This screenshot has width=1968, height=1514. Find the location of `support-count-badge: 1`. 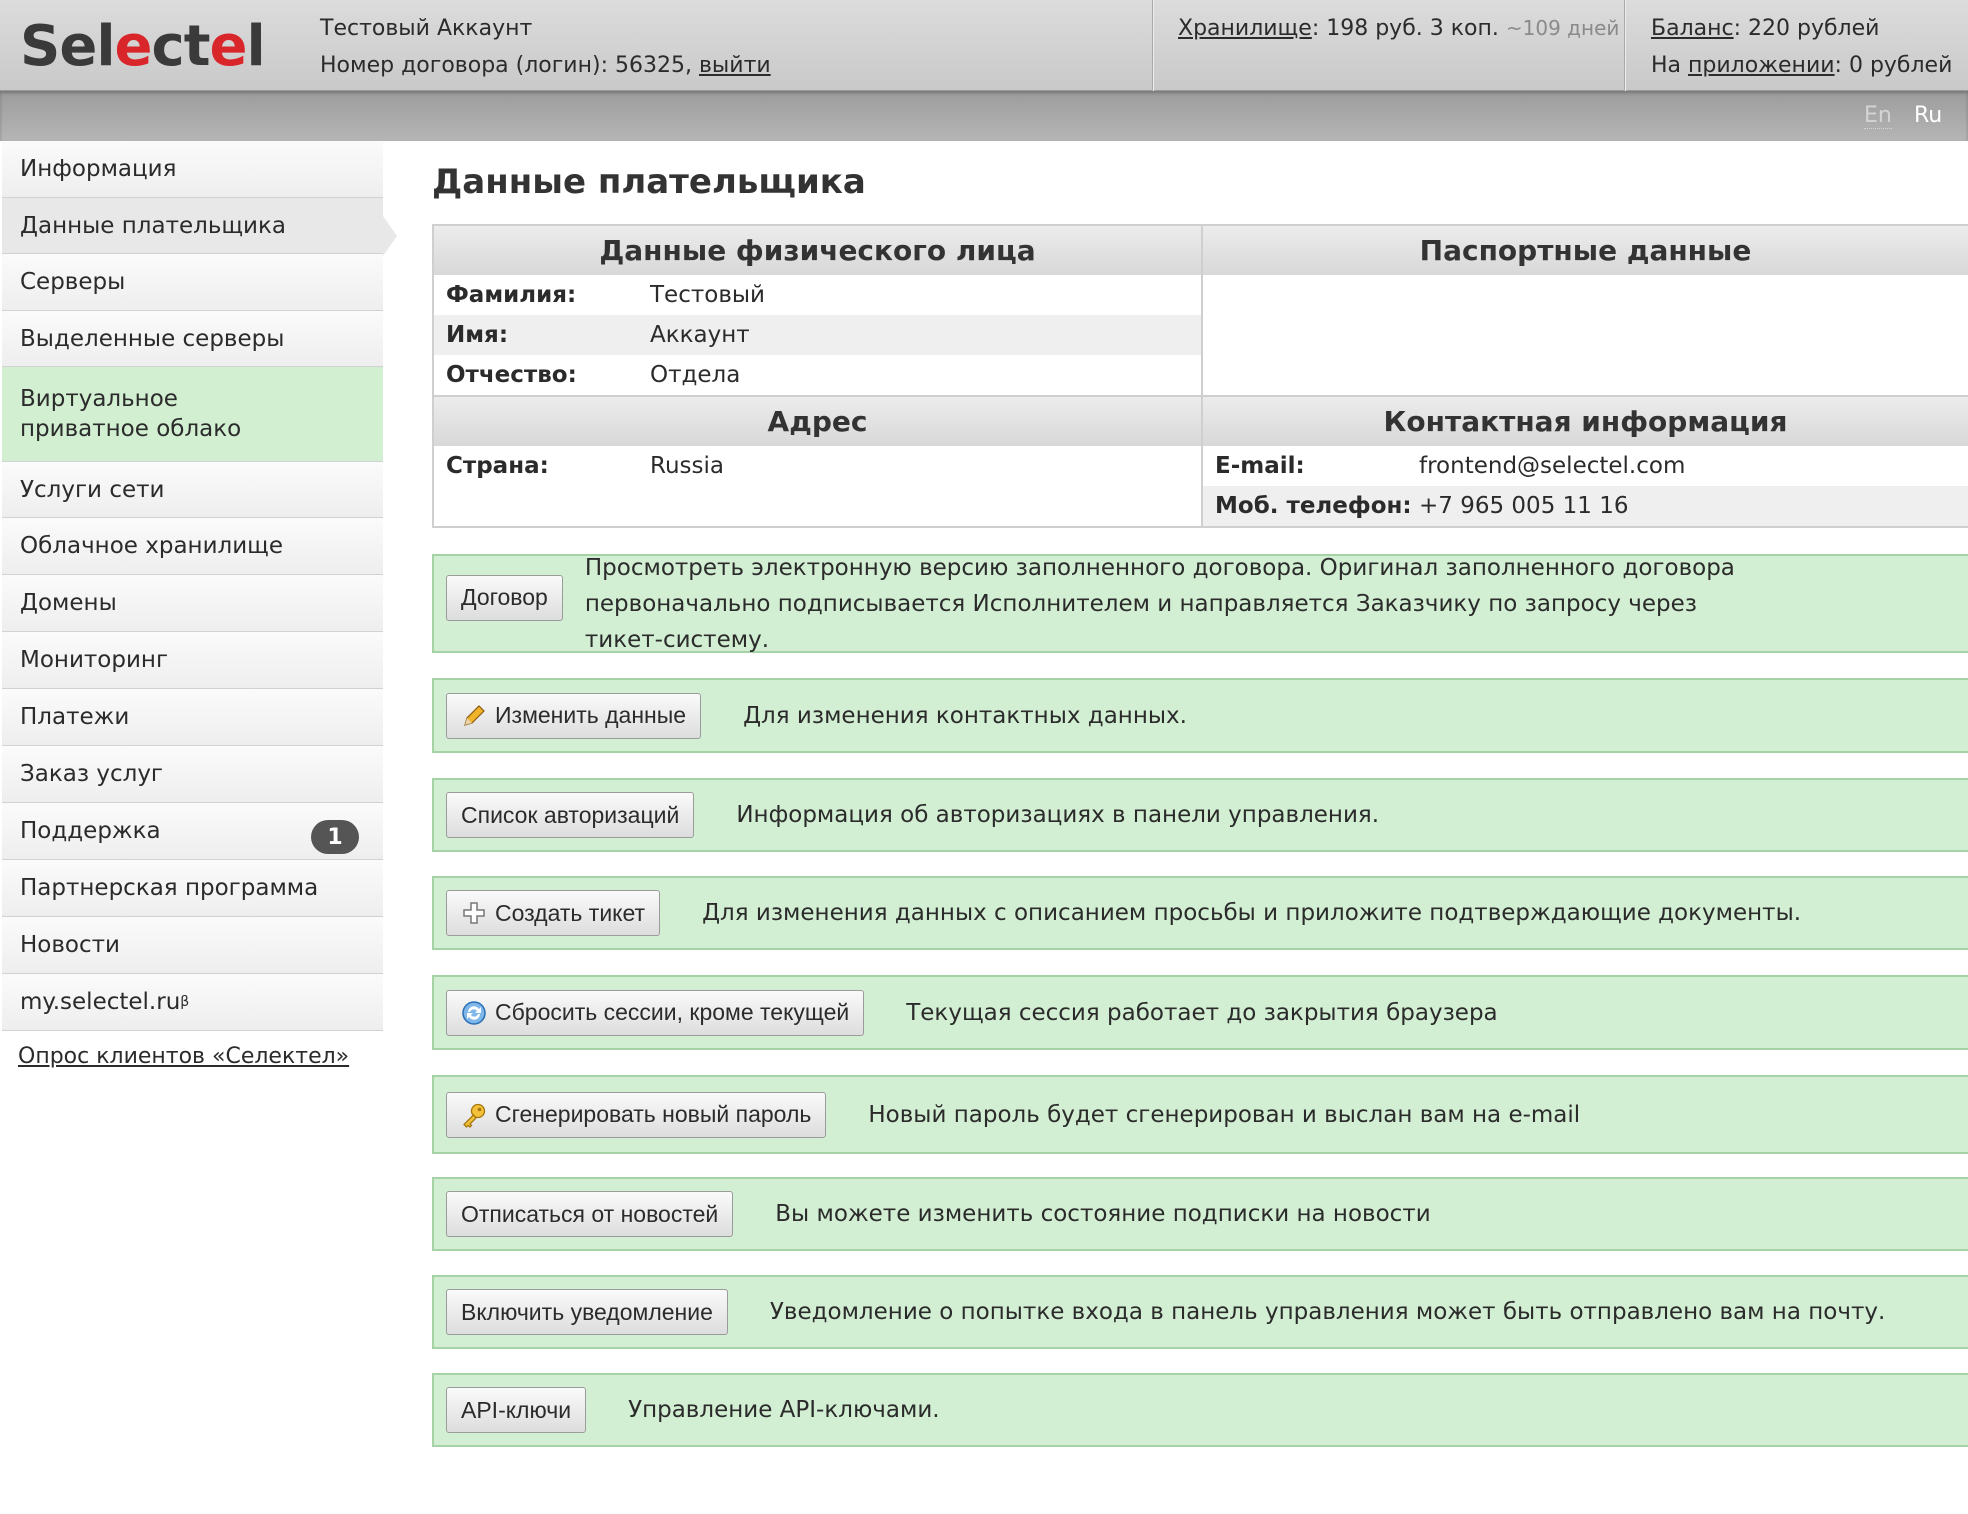

support-count-badge: 1 is located at coordinates (335, 837).